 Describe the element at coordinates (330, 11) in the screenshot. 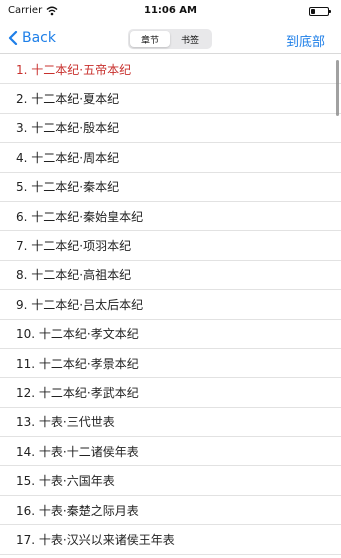

I see `battery-nub` at that location.